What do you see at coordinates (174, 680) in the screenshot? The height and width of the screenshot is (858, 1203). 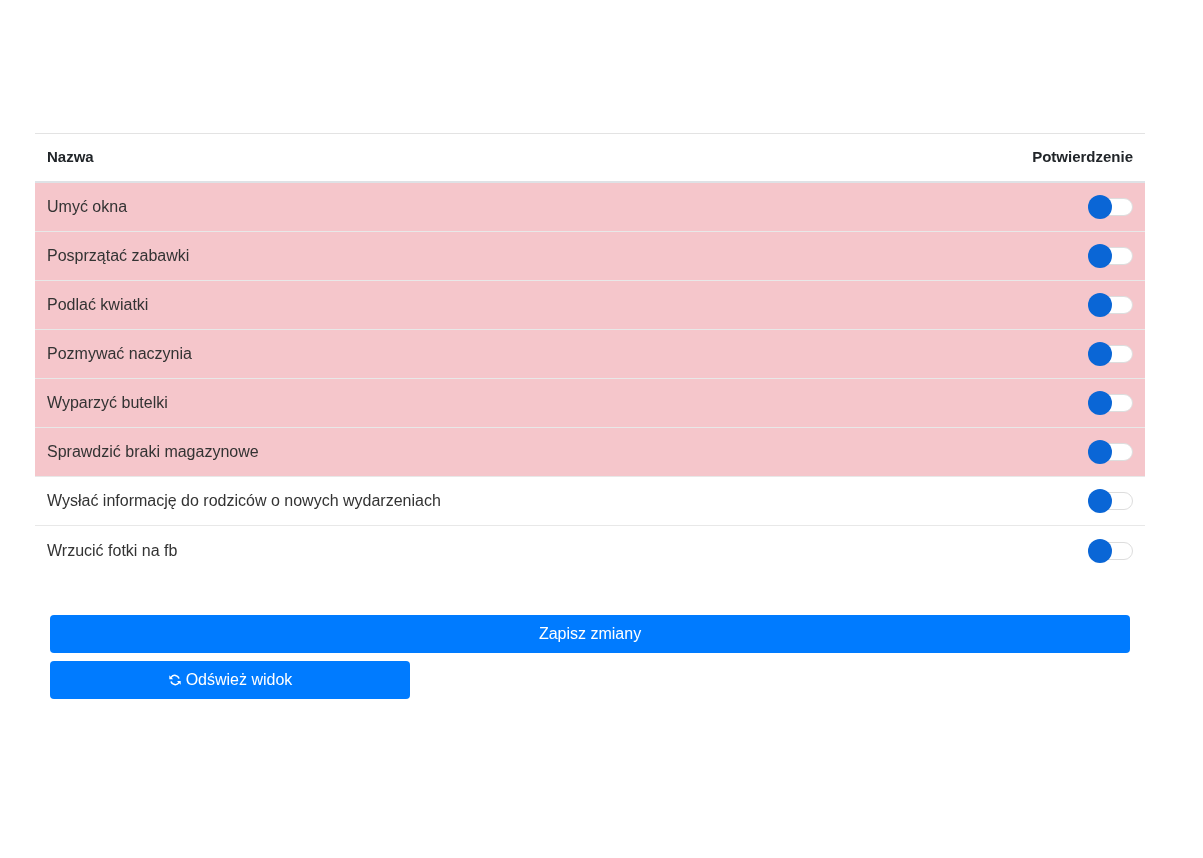 I see `refresh-icon` at bounding box center [174, 680].